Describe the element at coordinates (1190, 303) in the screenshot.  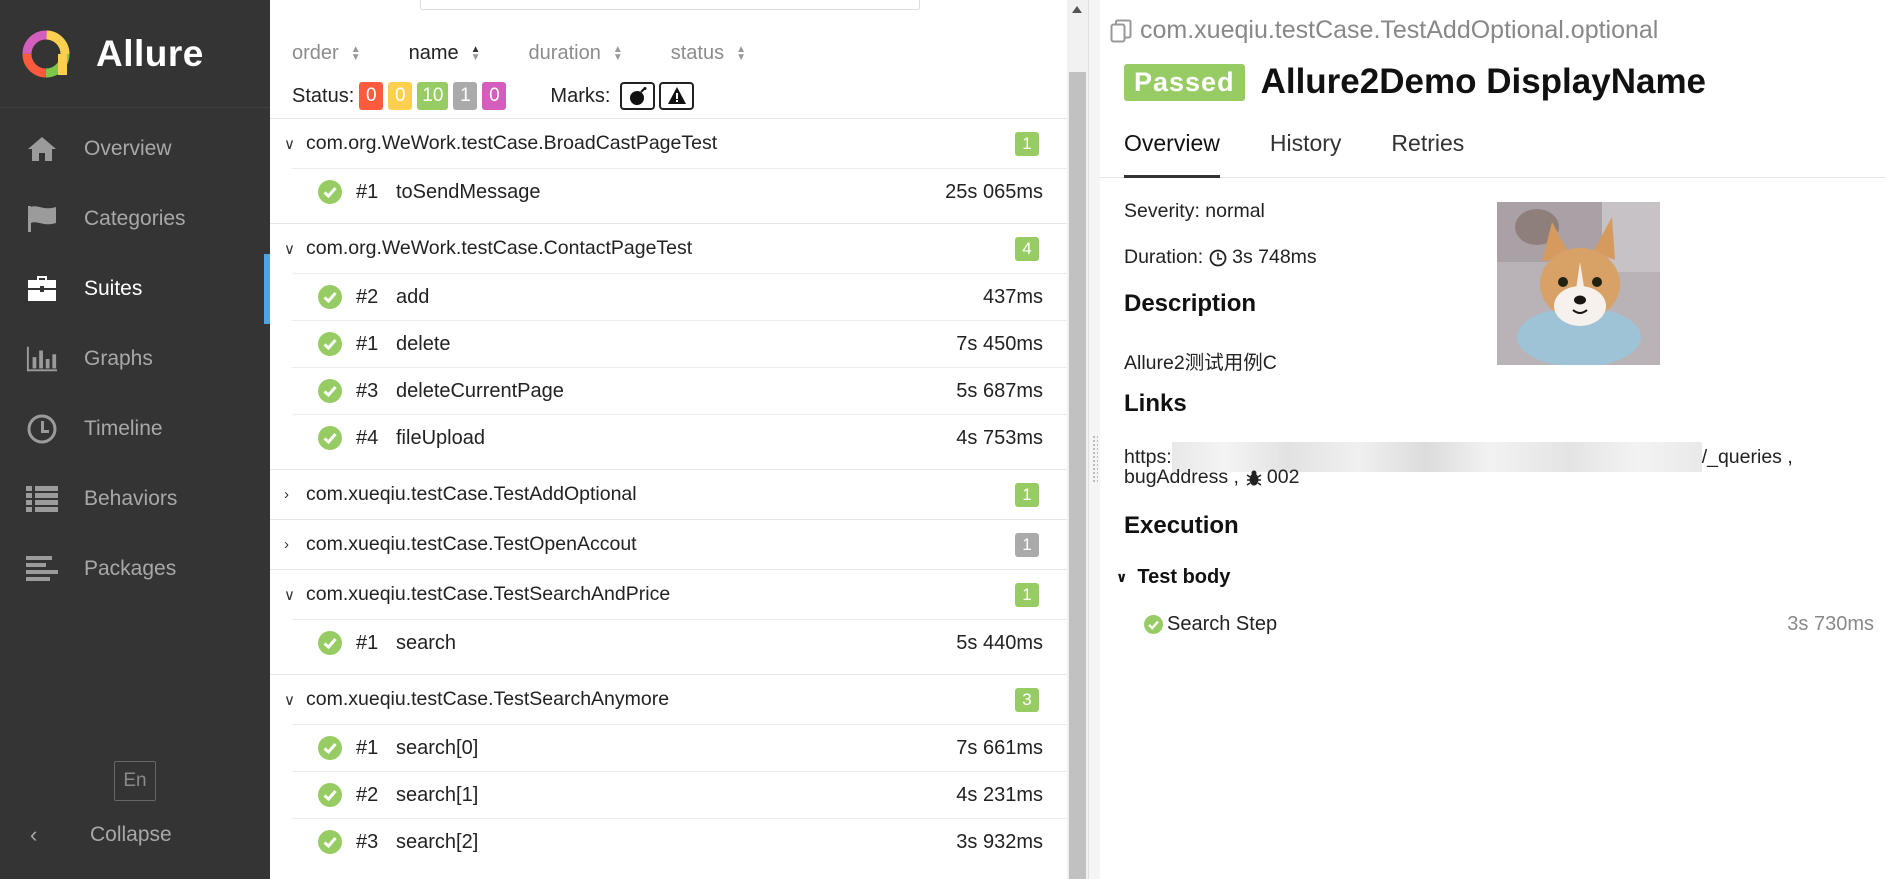
I see `description-heading: Description` at that location.